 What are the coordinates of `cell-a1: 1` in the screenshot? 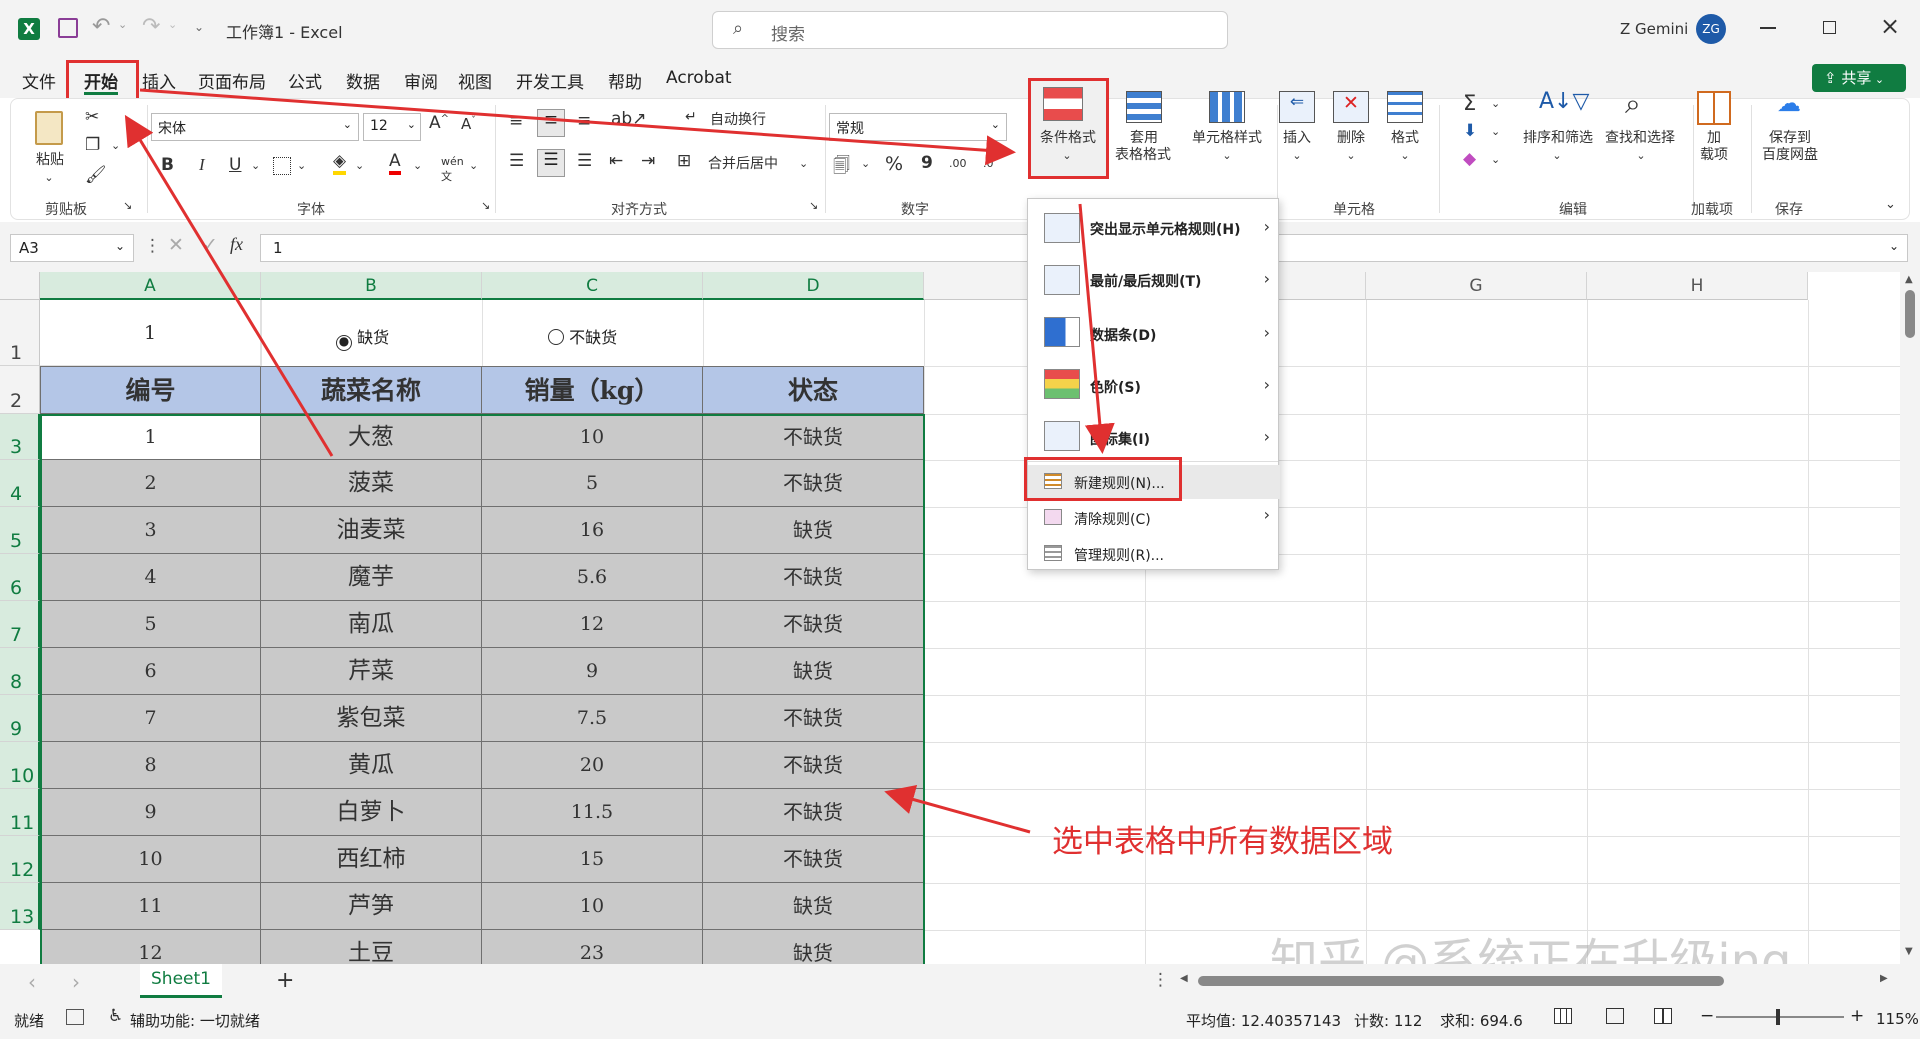 It's located at (150, 333).